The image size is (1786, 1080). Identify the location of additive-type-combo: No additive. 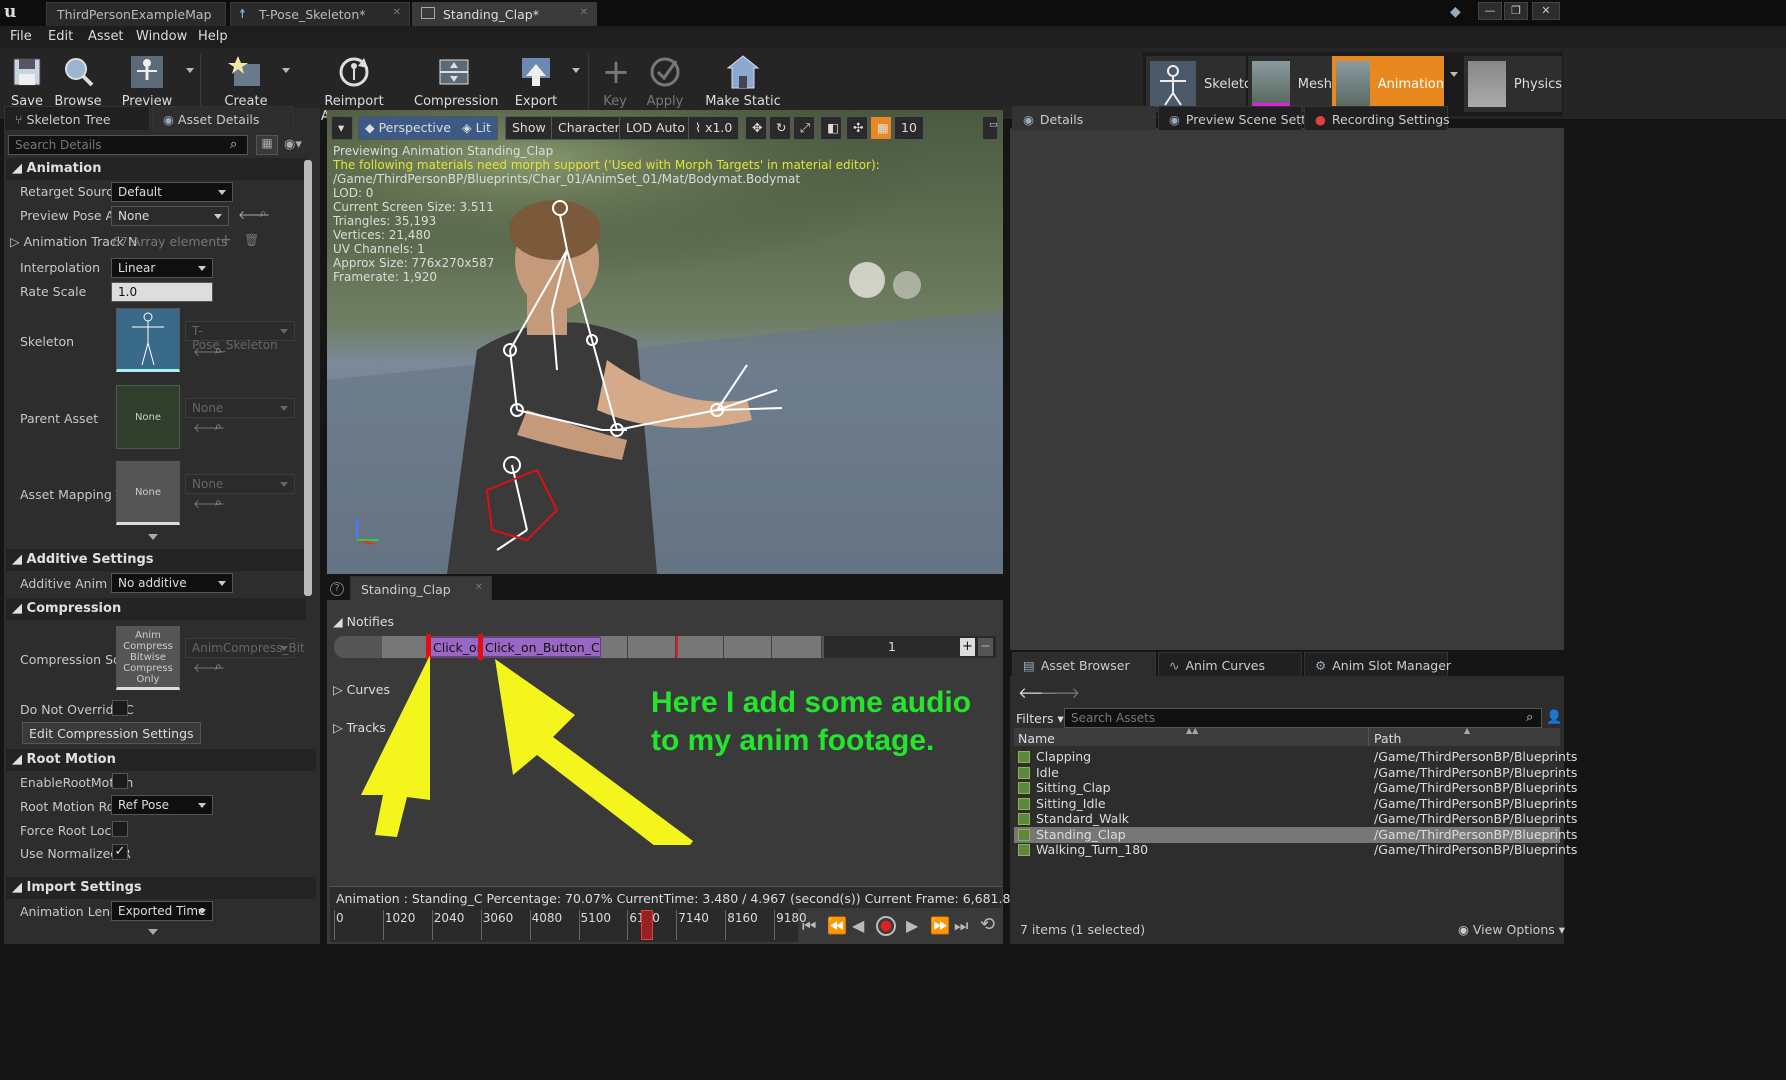
(172, 583).